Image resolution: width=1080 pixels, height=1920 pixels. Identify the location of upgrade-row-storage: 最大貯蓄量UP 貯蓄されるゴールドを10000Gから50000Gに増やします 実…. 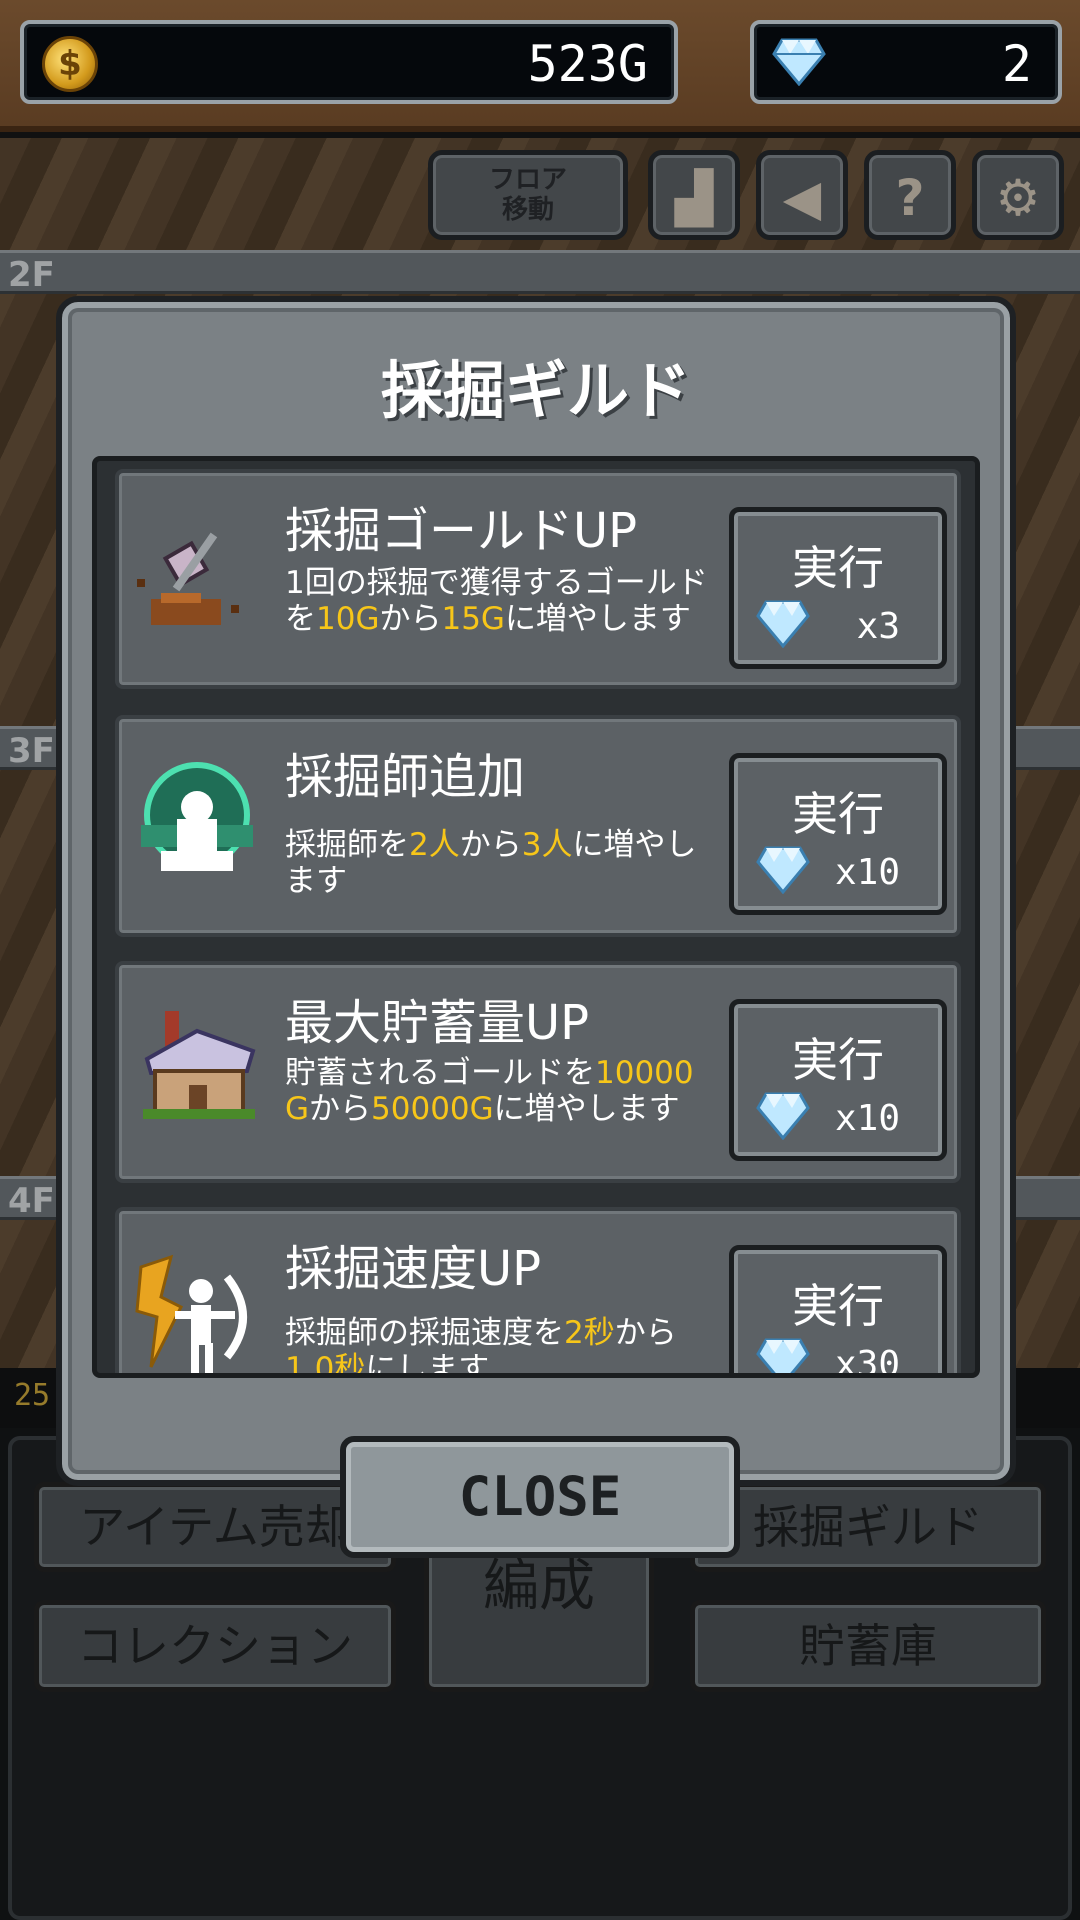
(538, 1072).